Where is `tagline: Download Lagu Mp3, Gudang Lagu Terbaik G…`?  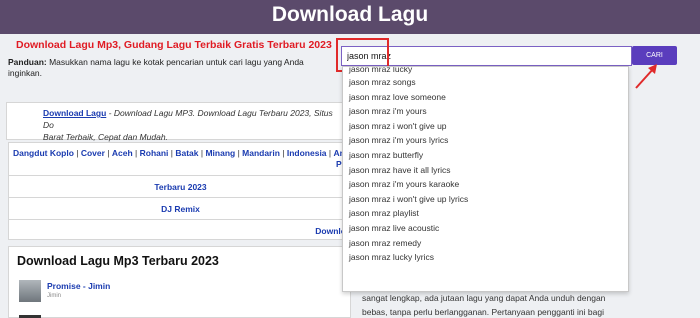 tagline: Download Lagu Mp3, Gudang Lagu Terbaik G… is located at coordinates (174, 45).